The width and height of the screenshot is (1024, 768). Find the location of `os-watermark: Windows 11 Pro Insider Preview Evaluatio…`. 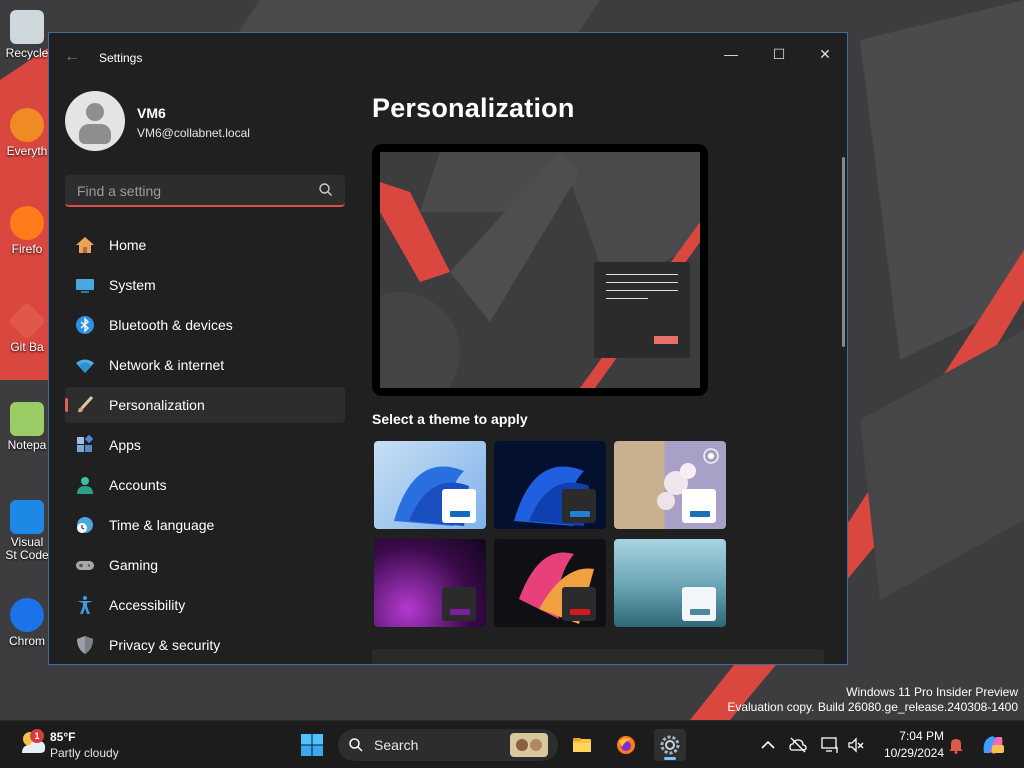

os-watermark: Windows 11 Pro Insider Preview Evaluatio… is located at coordinates (872, 699).